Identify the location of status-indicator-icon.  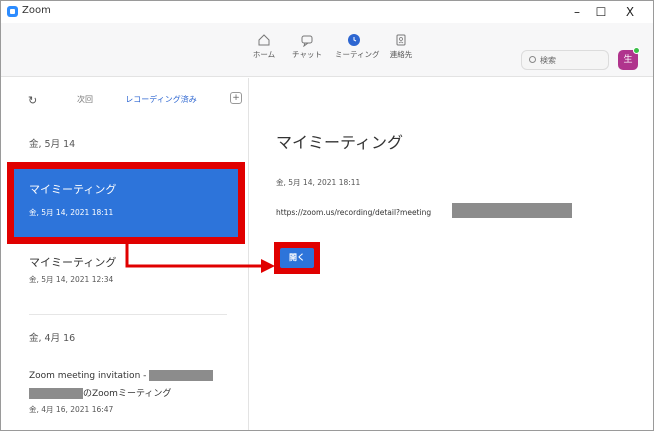
(636, 50).